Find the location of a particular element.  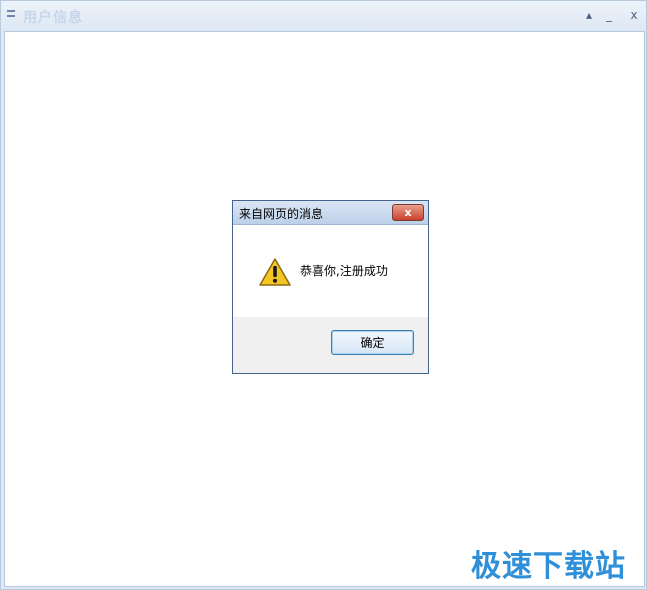

menu-icon is located at coordinates (11, 14).